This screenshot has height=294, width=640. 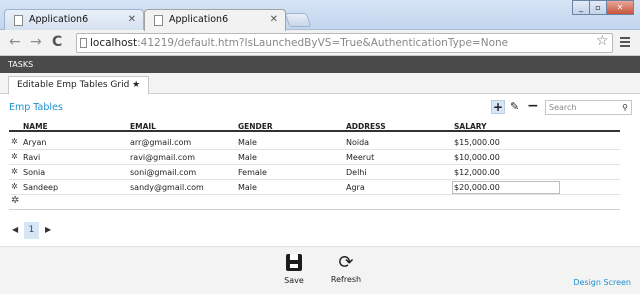 I want to click on delete-icon: −, so click(x=533, y=106).